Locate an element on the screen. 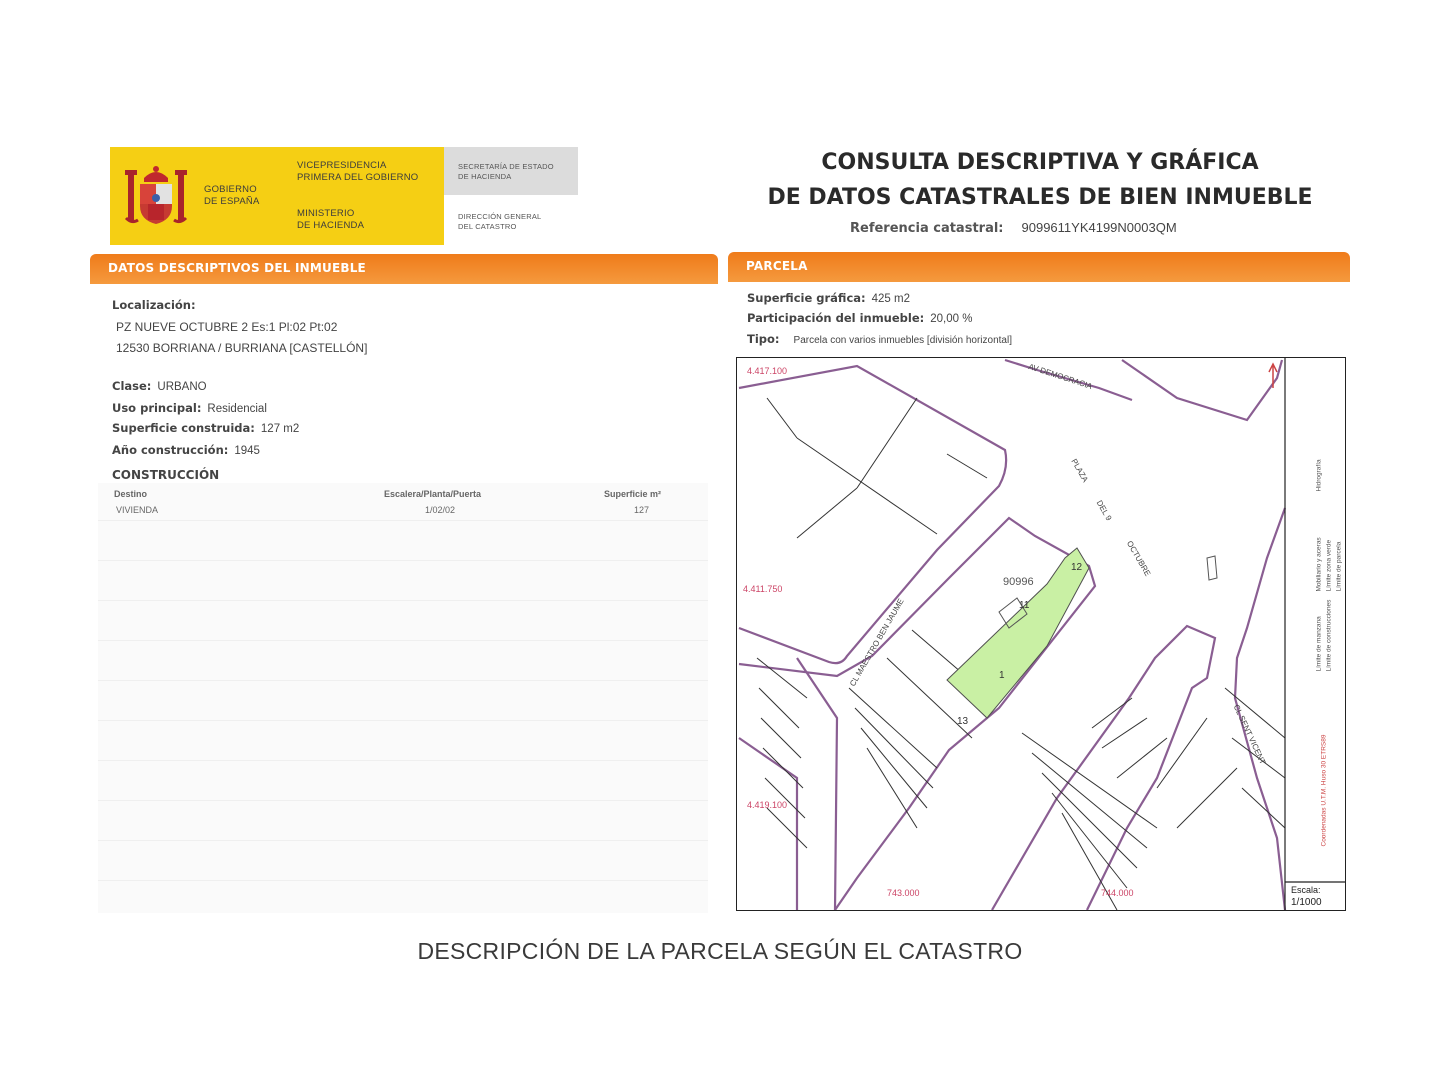 This screenshot has width=1440, height=1080. legend-note: Coordenadas U.T.M. Huso 30 ETRS89 is located at coordinates (1324, 790).